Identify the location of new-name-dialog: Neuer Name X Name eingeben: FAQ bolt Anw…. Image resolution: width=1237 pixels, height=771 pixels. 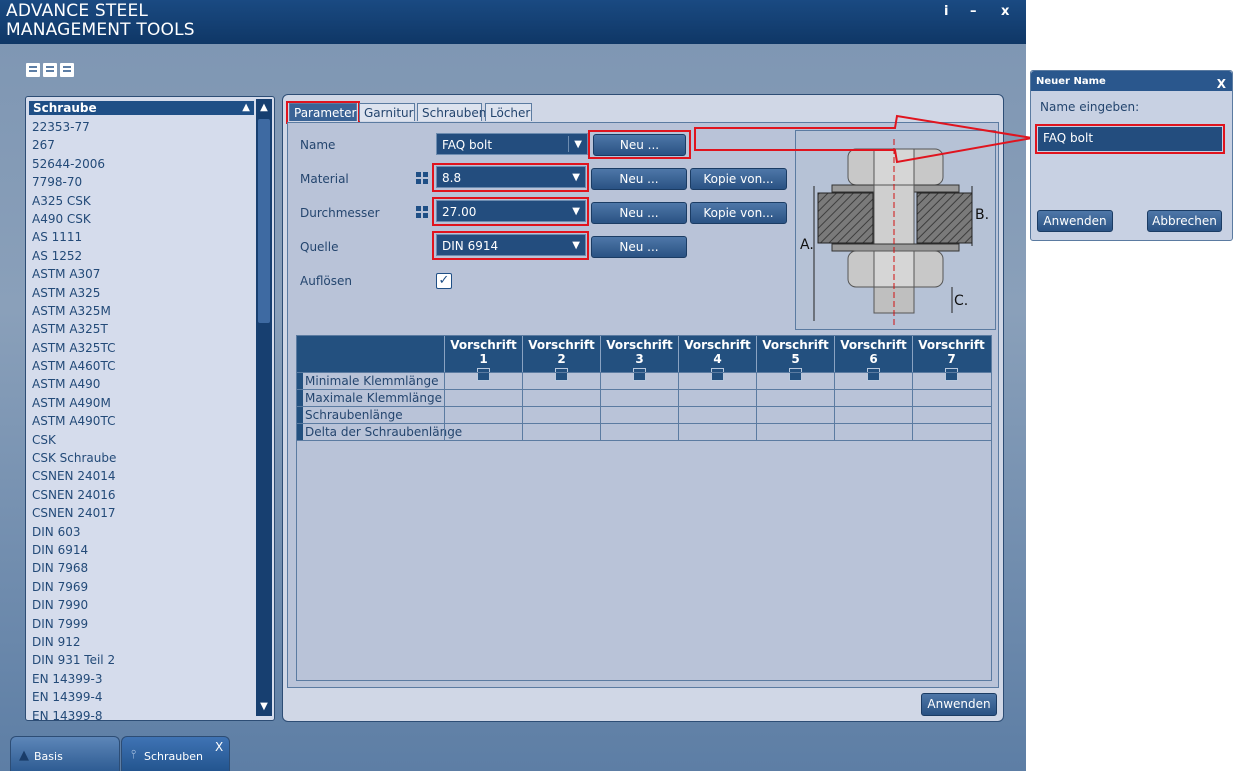
(1131, 155).